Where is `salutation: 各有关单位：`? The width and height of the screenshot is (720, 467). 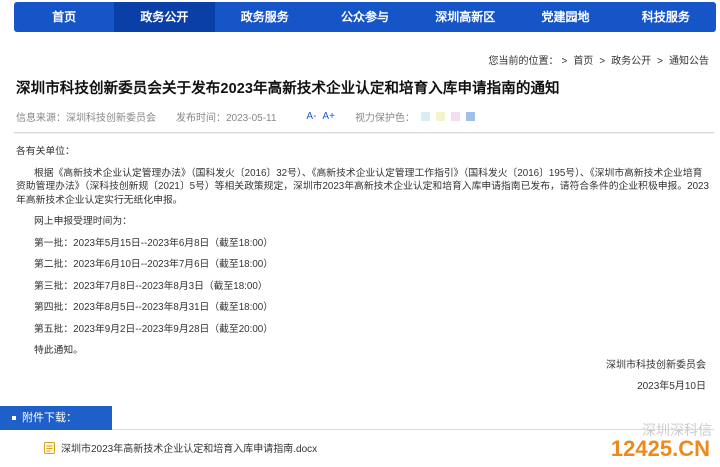 salutation: 各有关单位： is located at coordinates (45, 151).